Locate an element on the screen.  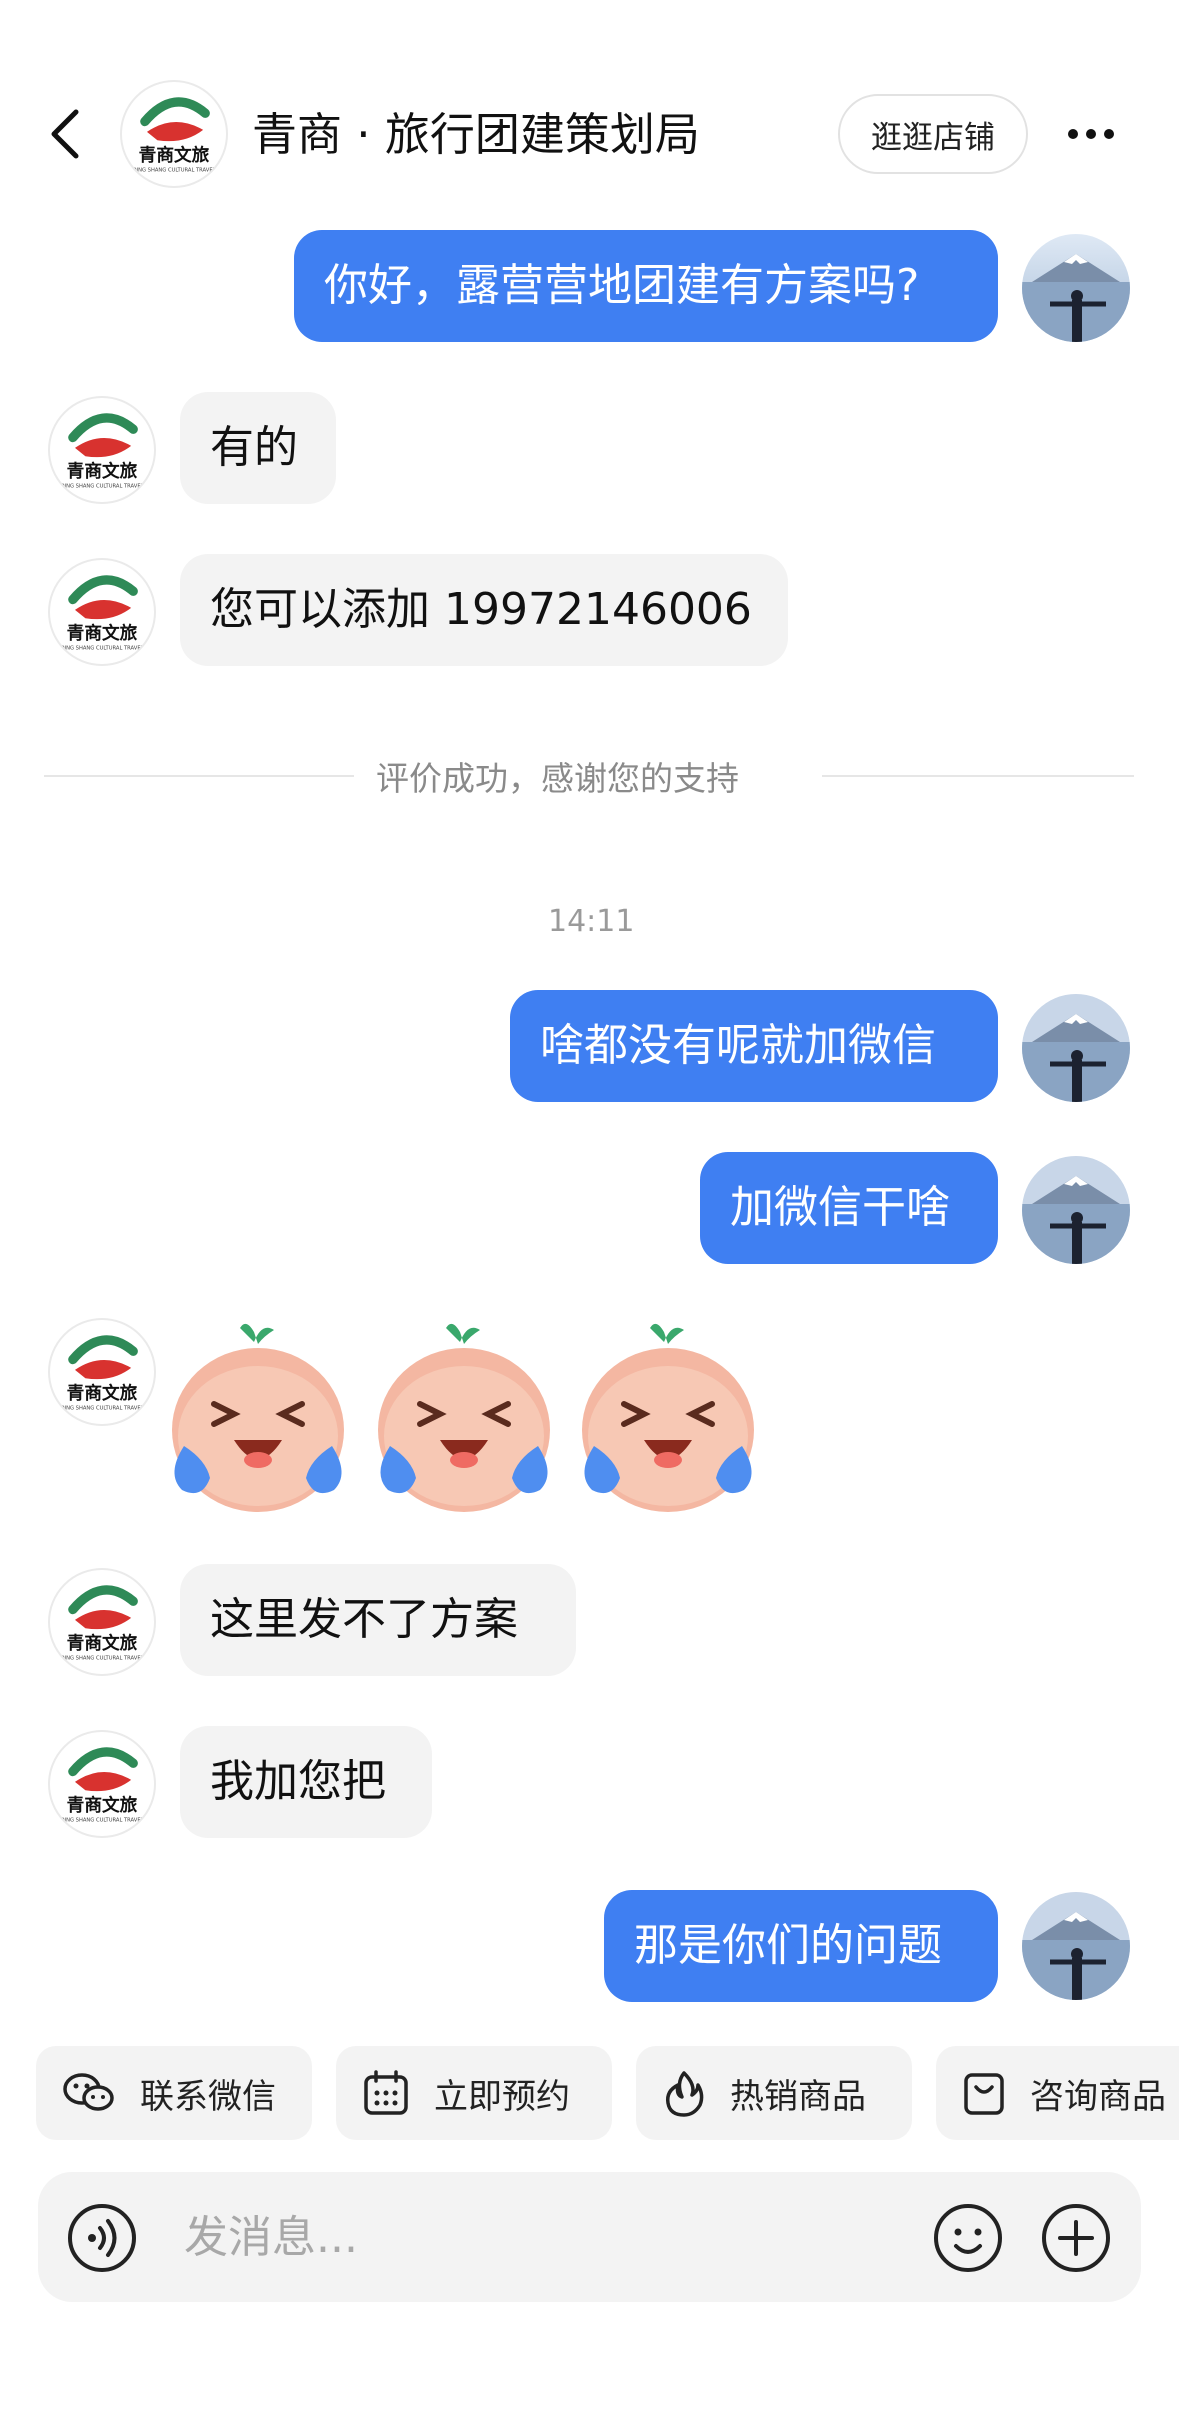
quick-action-book-now: 立即预约 is located at coordinates (474, 2093).